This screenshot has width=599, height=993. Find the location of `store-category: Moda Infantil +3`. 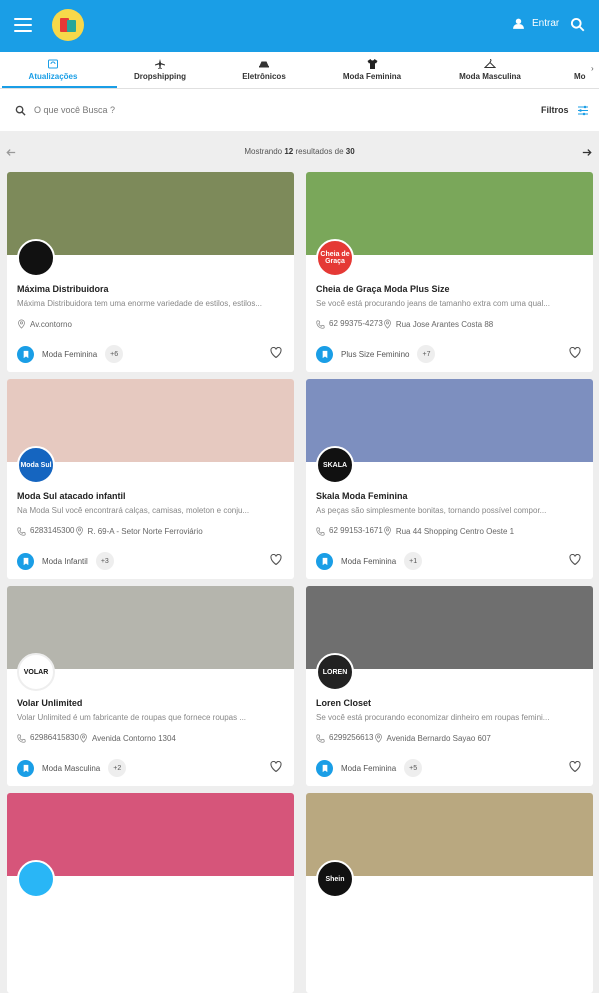

store-category: Moda Infantil +3 is located at coordinates (65, 561).